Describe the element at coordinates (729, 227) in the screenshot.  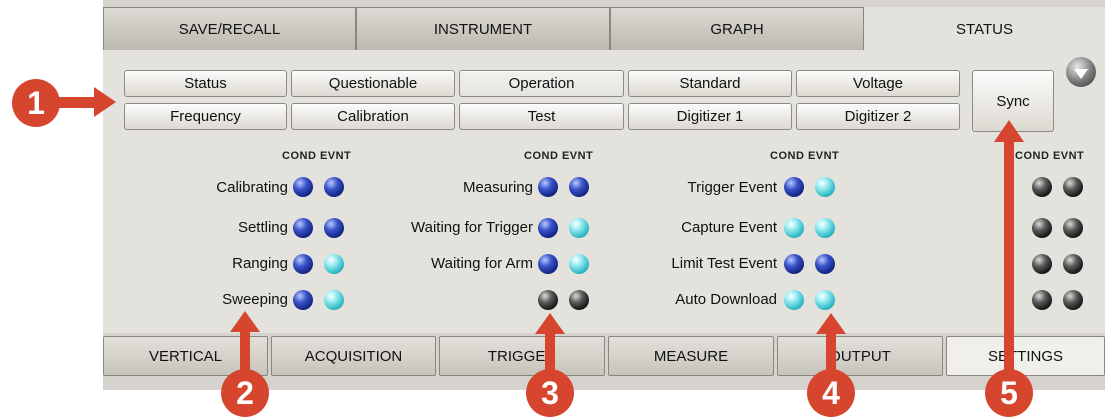
I see `status-label: Capture Event` at that location.